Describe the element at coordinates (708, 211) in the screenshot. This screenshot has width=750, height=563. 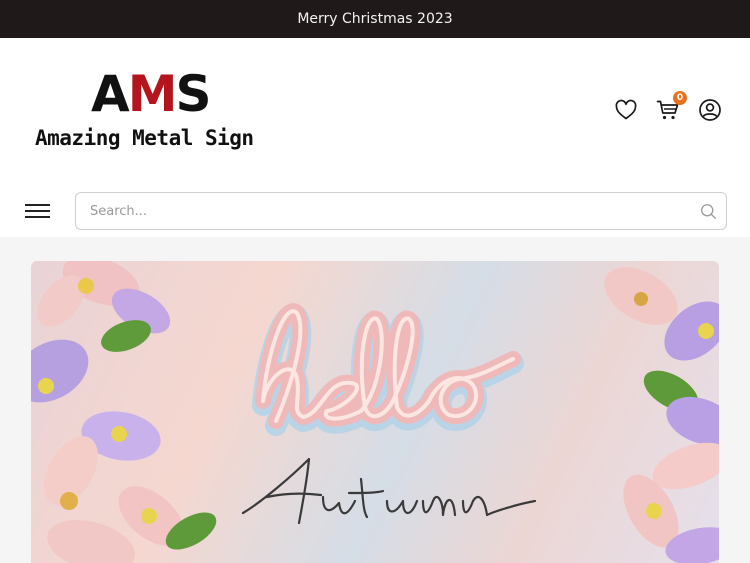
I see `search-icon` at that location.